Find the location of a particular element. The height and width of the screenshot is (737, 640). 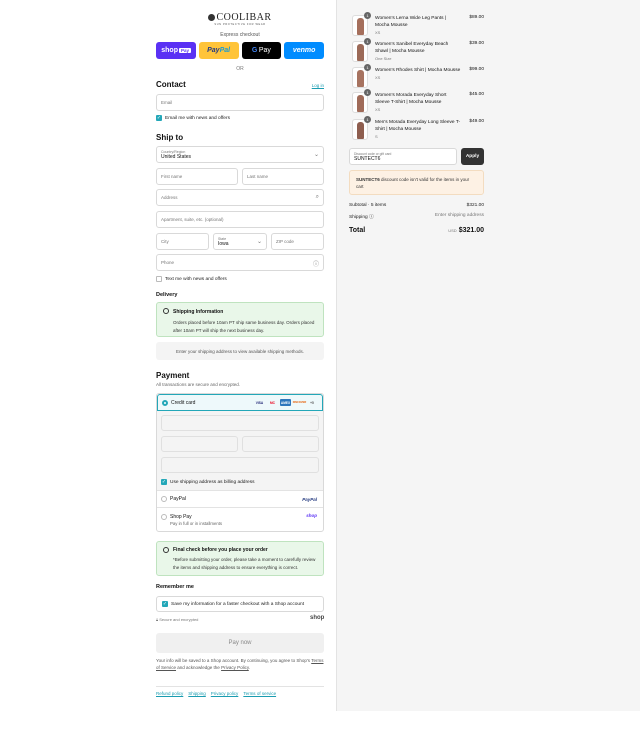

card-name-field is located at coordinates (240, 465).